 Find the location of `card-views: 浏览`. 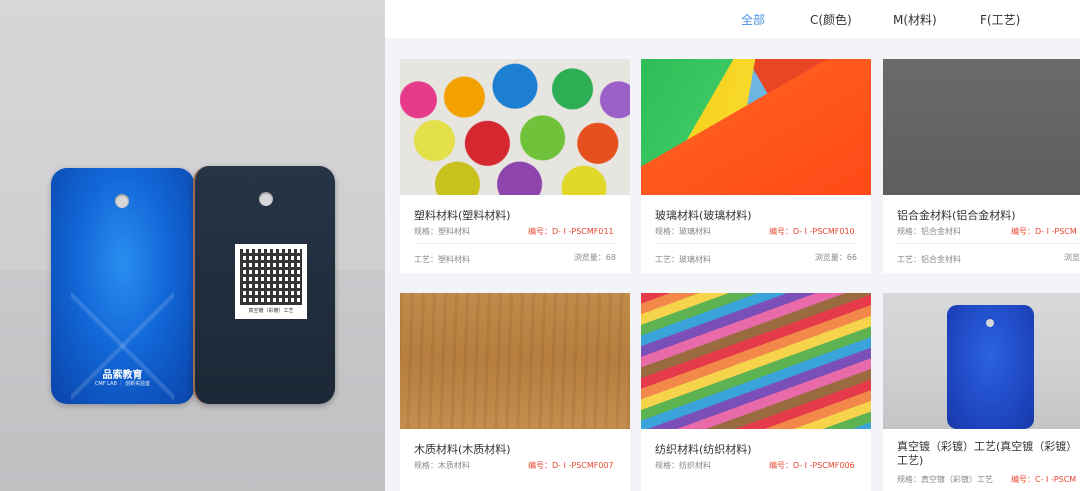

card-views: 浏览 is located at coordinates (1072, 257).